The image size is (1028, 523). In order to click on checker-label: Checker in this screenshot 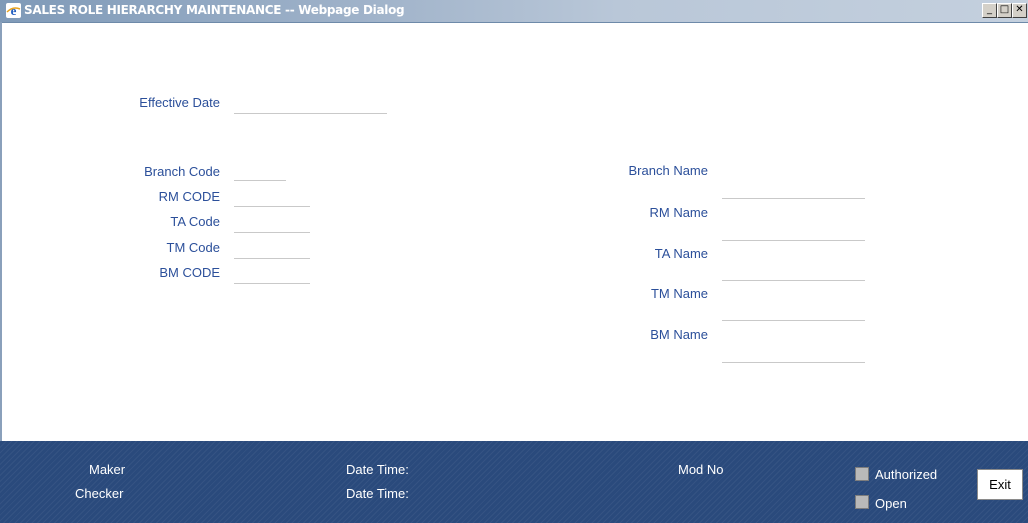, I will do `click(99, 493)`.